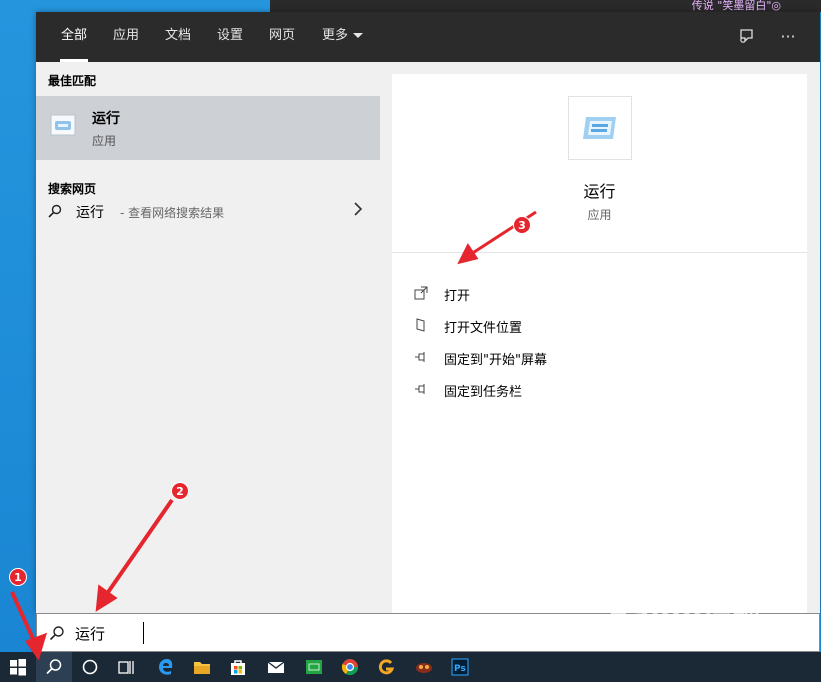 The width and height of the screenshot is (821, 682). I want to click on text-caret, so click(143, 633).